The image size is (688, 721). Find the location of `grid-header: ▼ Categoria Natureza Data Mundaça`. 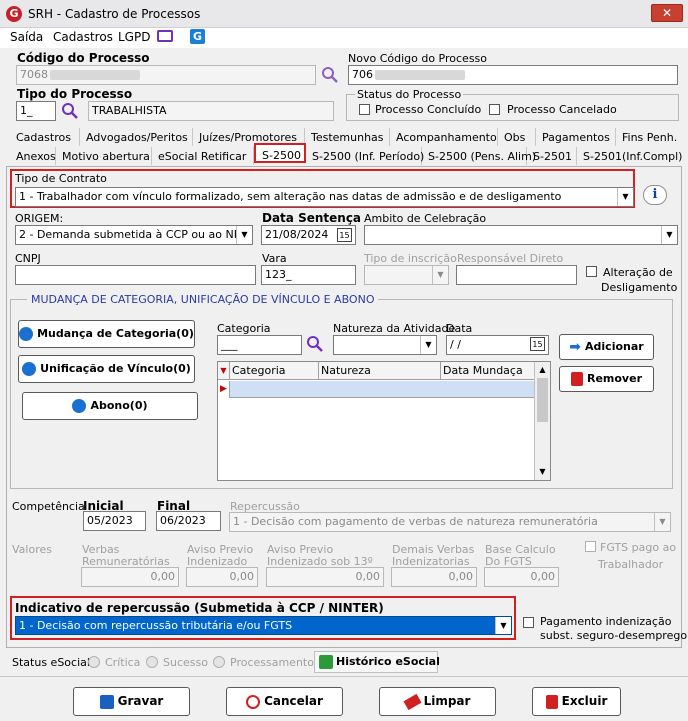

grid-header: ▼ Categoria Natureza Data Mundaça is located at coordinates (376, 371).